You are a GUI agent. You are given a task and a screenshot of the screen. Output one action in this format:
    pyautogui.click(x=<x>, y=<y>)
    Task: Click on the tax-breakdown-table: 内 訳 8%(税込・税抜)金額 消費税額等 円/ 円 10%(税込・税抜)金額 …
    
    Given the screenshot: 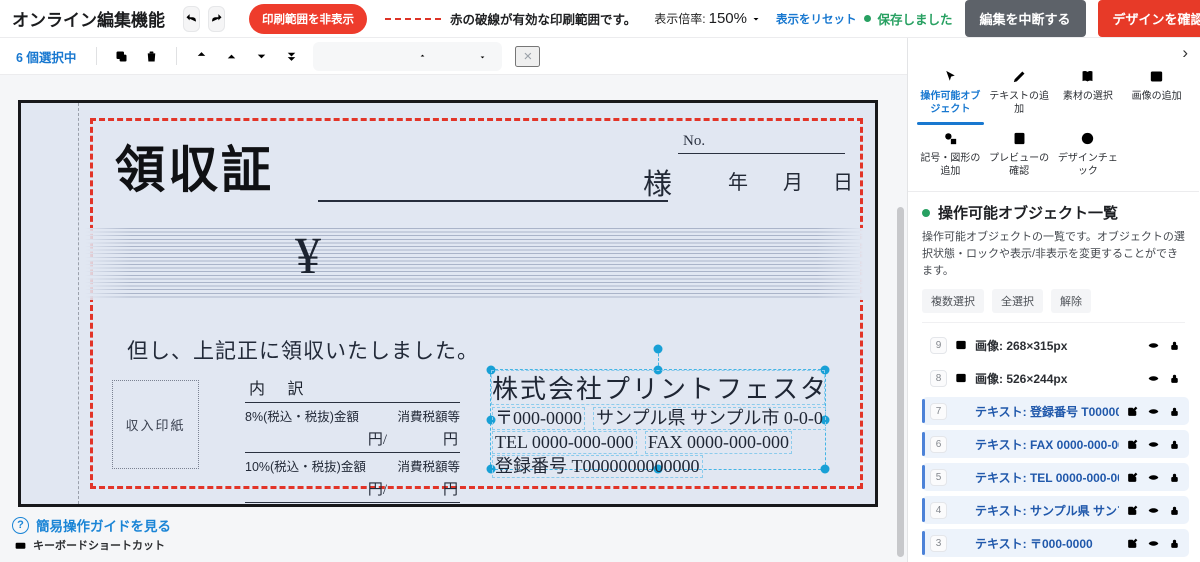 What is the action you would take?
    pyautogui.click(x=352, y=439)
    